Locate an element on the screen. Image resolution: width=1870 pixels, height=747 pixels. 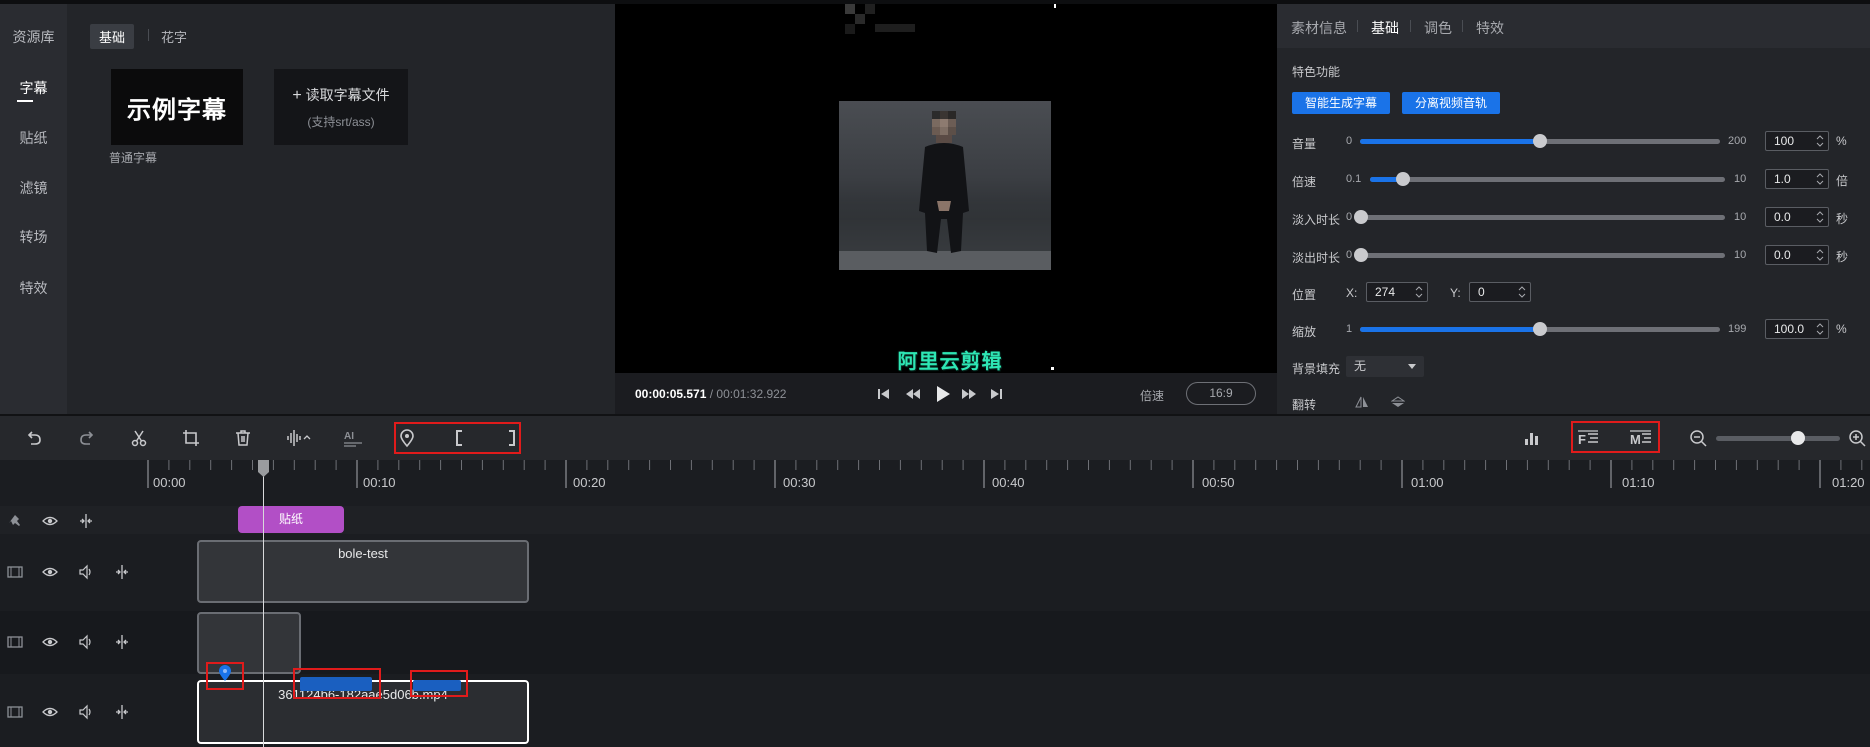
scale-input: 100.0 is located at coordinates (1797, 329).